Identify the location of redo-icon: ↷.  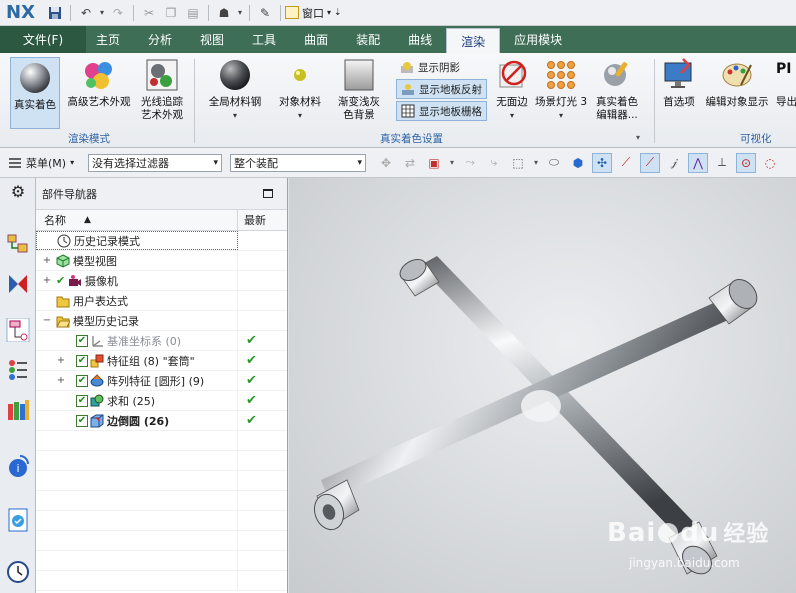
(118, 13).